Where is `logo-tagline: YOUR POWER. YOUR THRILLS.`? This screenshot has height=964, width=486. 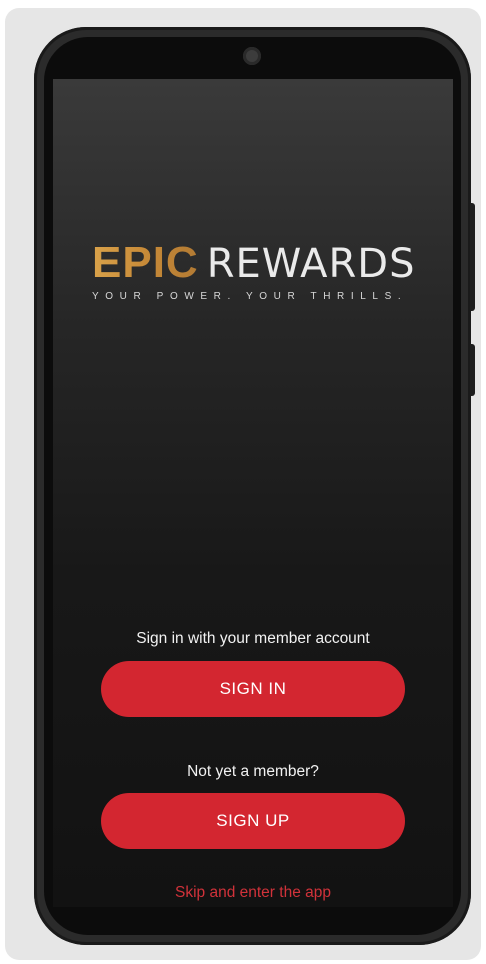 logo-tagline: YOUR POWER. YOUR THRILLS. is located at coordinates (250, 296).